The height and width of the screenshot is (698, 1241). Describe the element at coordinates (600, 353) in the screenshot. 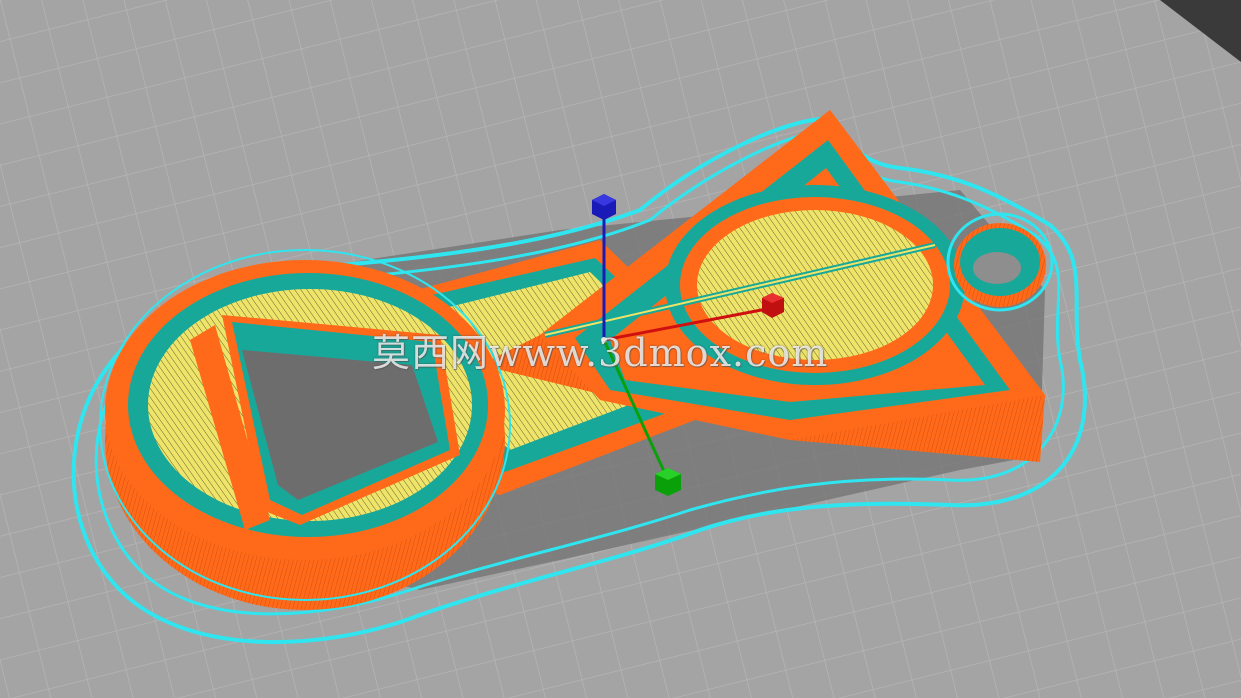

I see `watermark-text: 莫西网www.3dmox.com` at that location.